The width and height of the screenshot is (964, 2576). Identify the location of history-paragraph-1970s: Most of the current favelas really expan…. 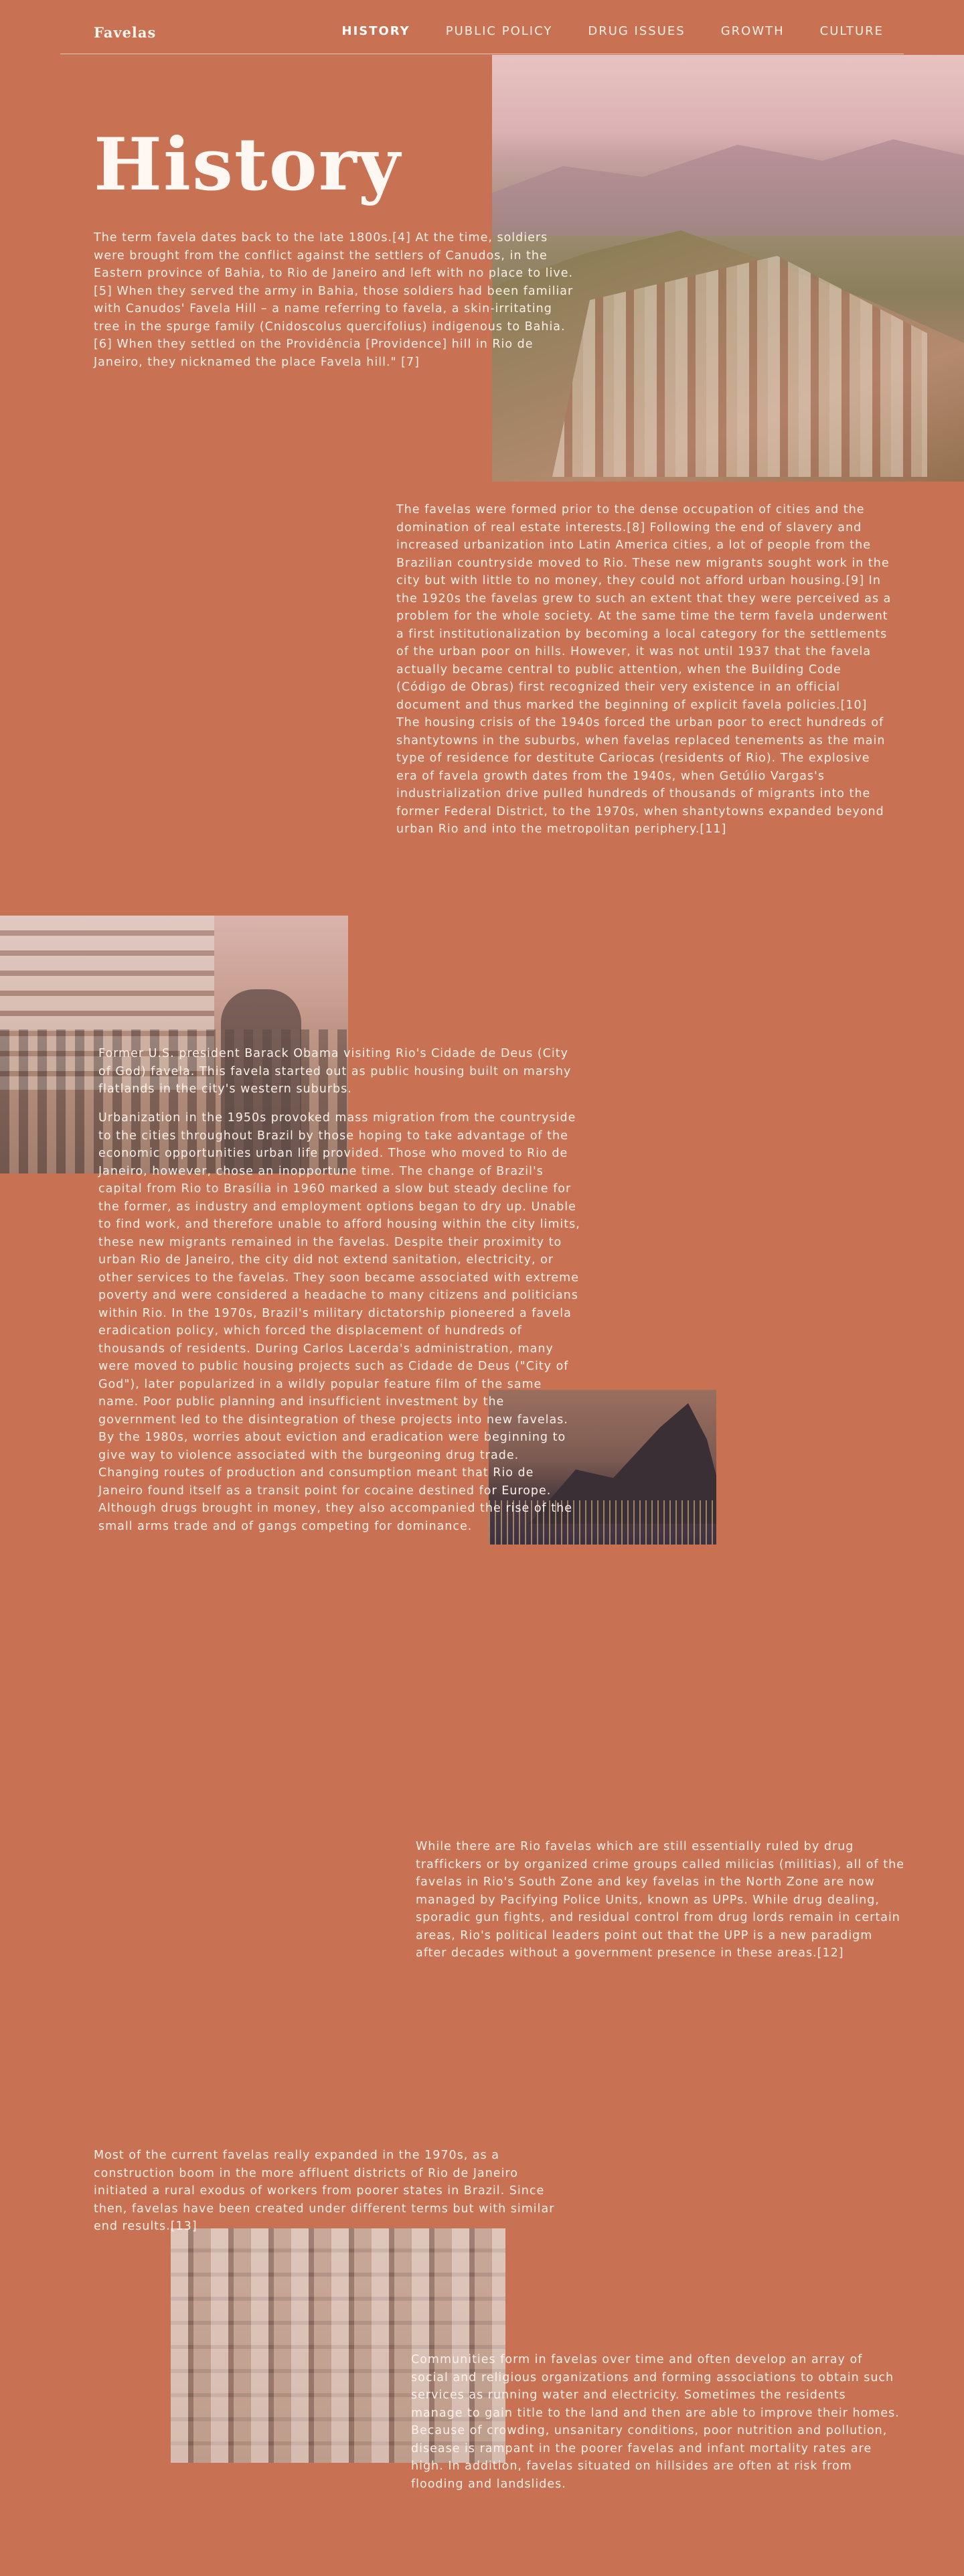
(324, 2191).